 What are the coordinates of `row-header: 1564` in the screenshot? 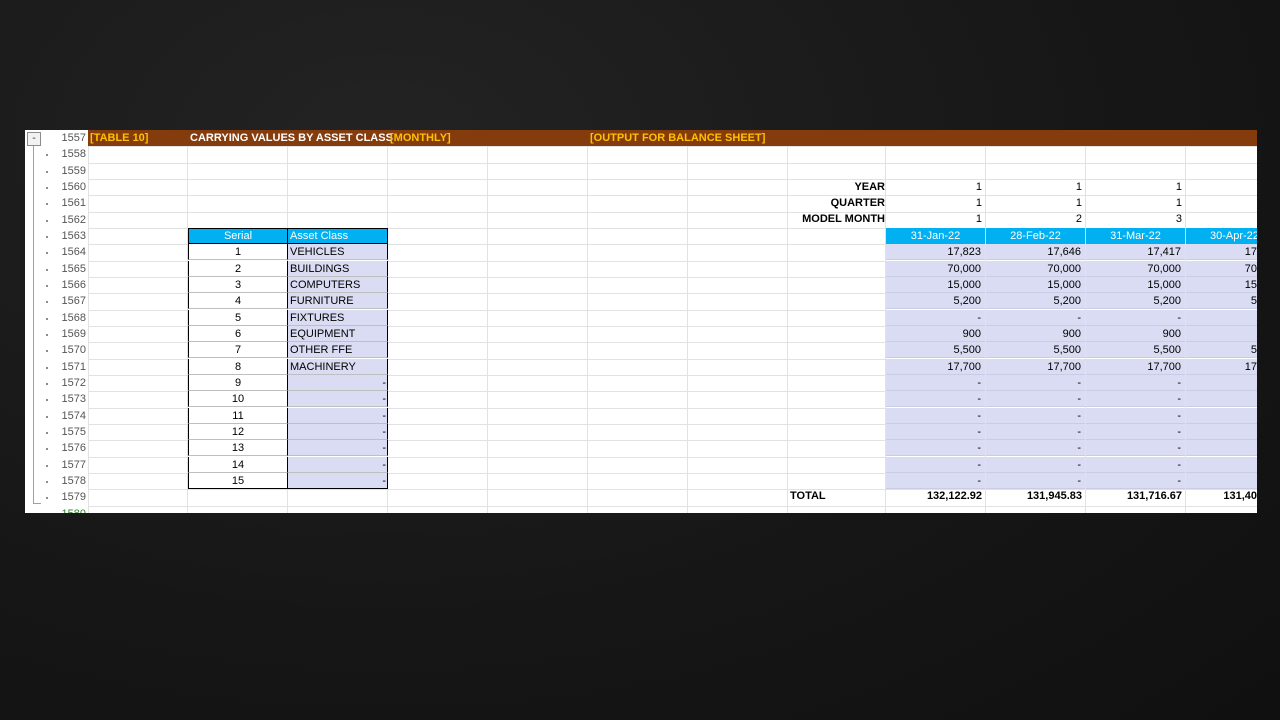 It's located at (73, 252).